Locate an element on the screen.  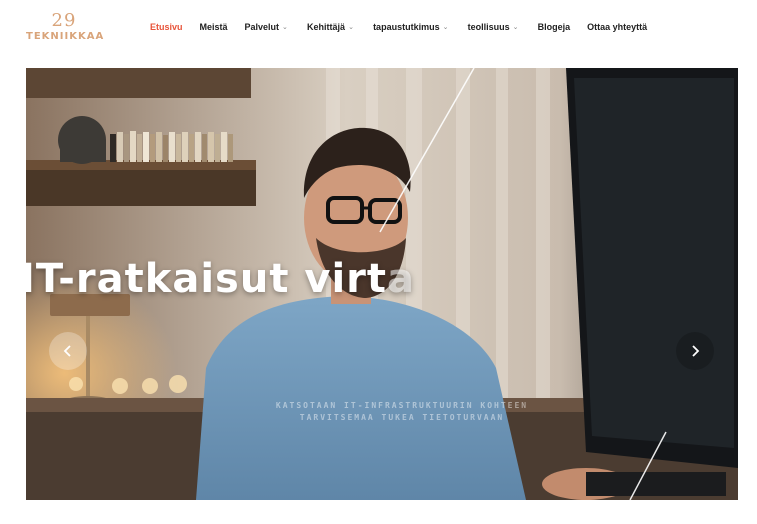
nav-item-label: Meistä is located at coordinates (213, 27).